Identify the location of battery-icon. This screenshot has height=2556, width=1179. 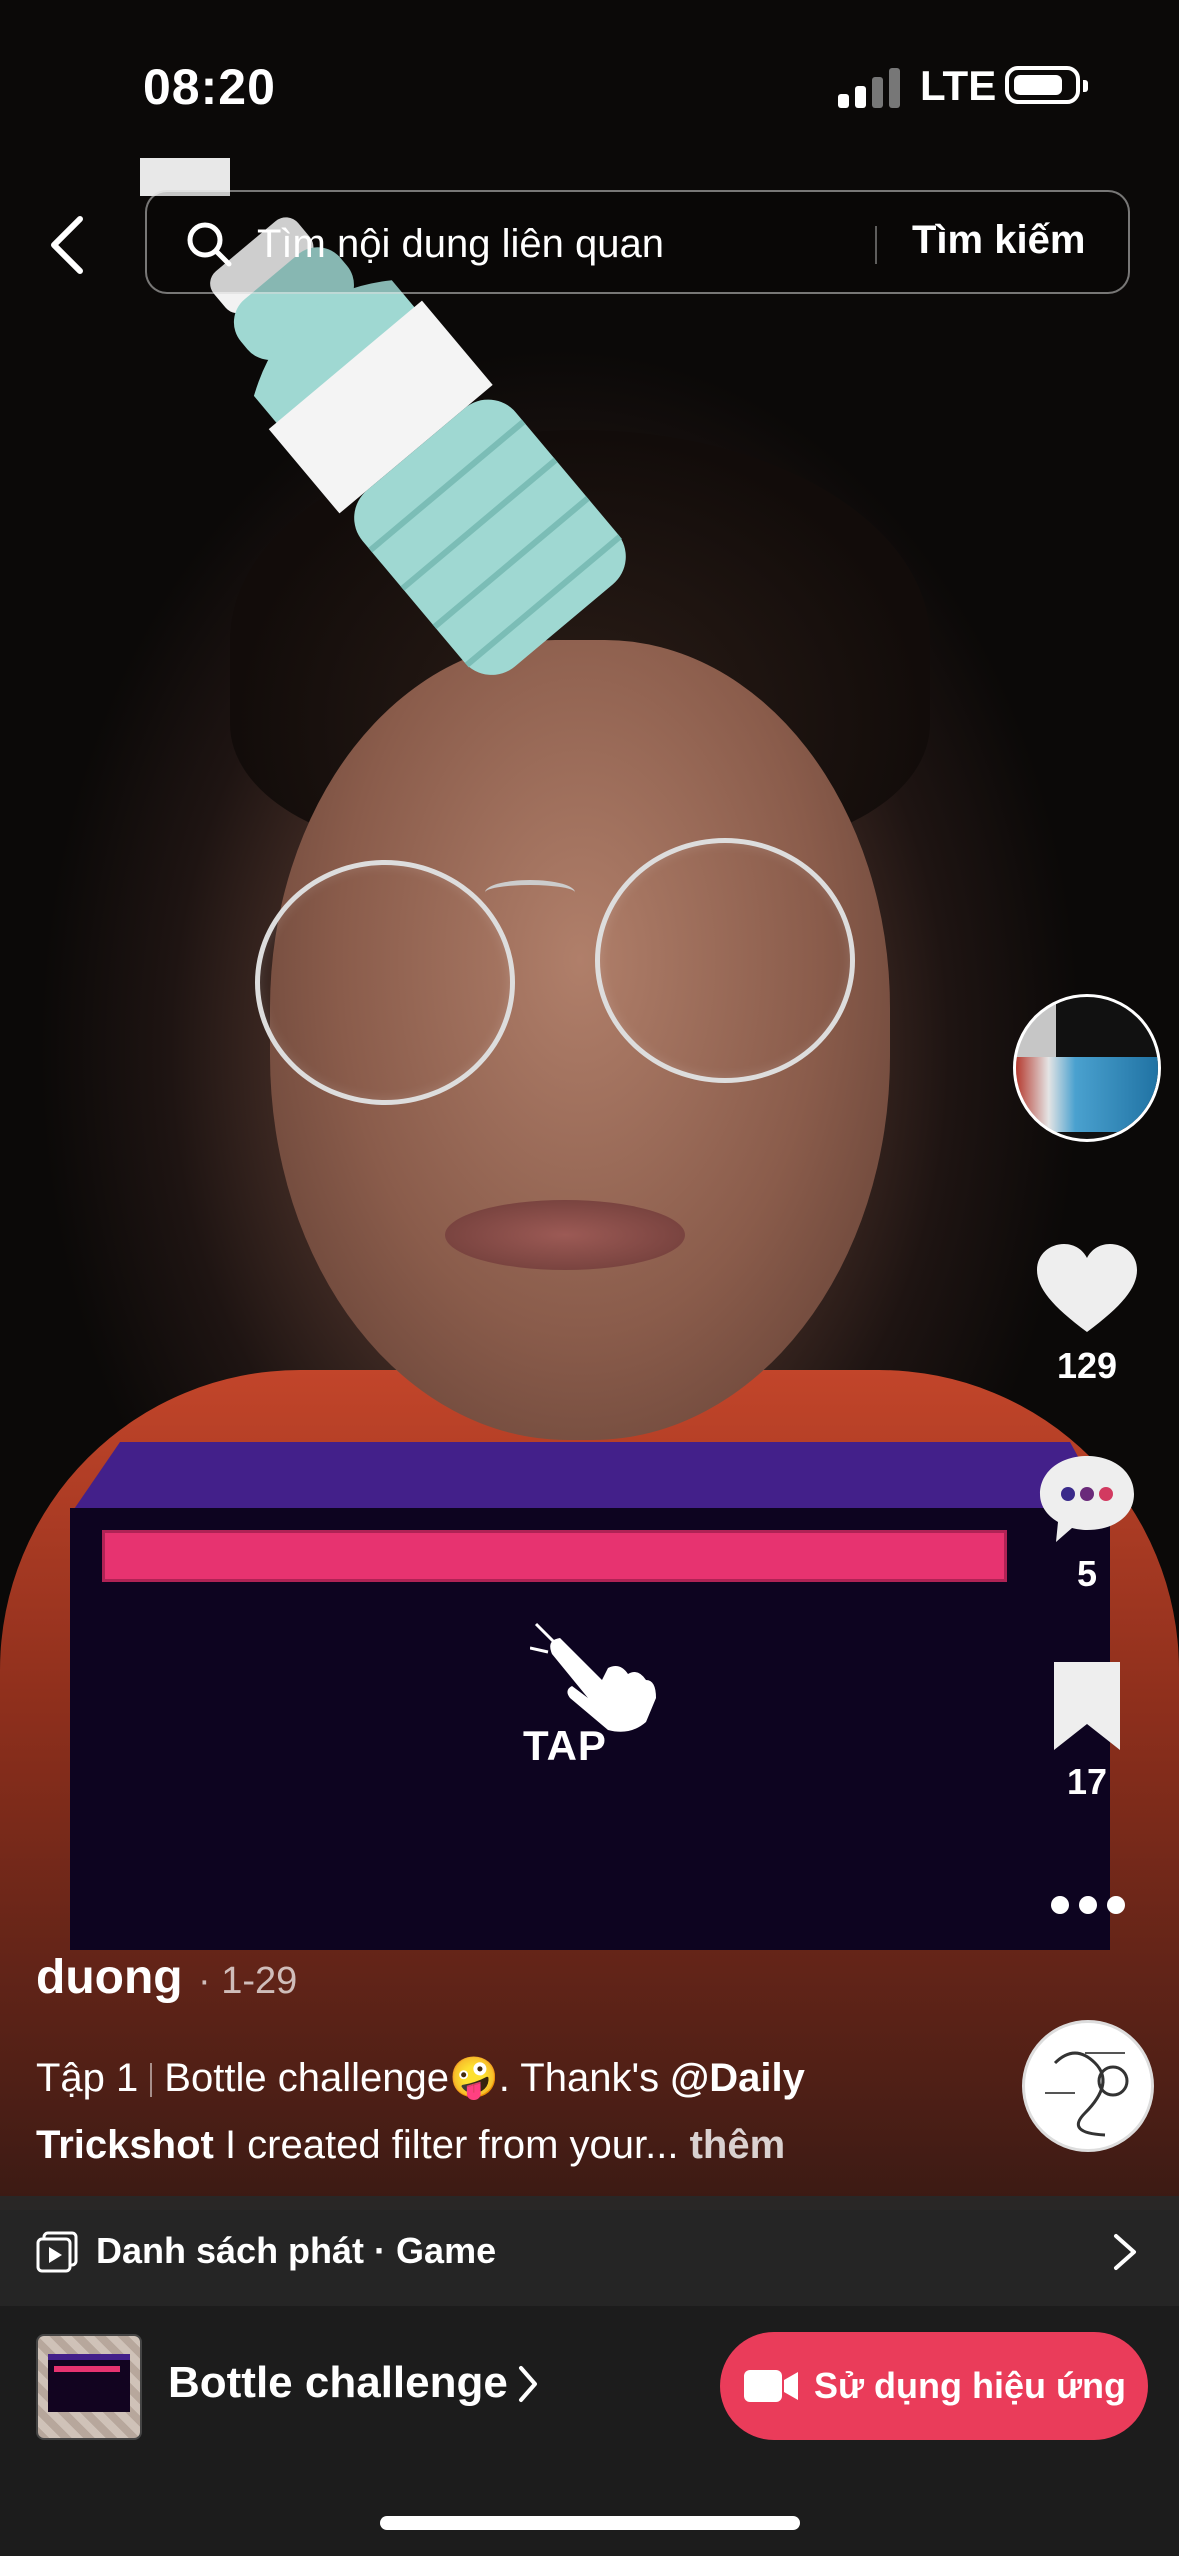
(1046, 85).